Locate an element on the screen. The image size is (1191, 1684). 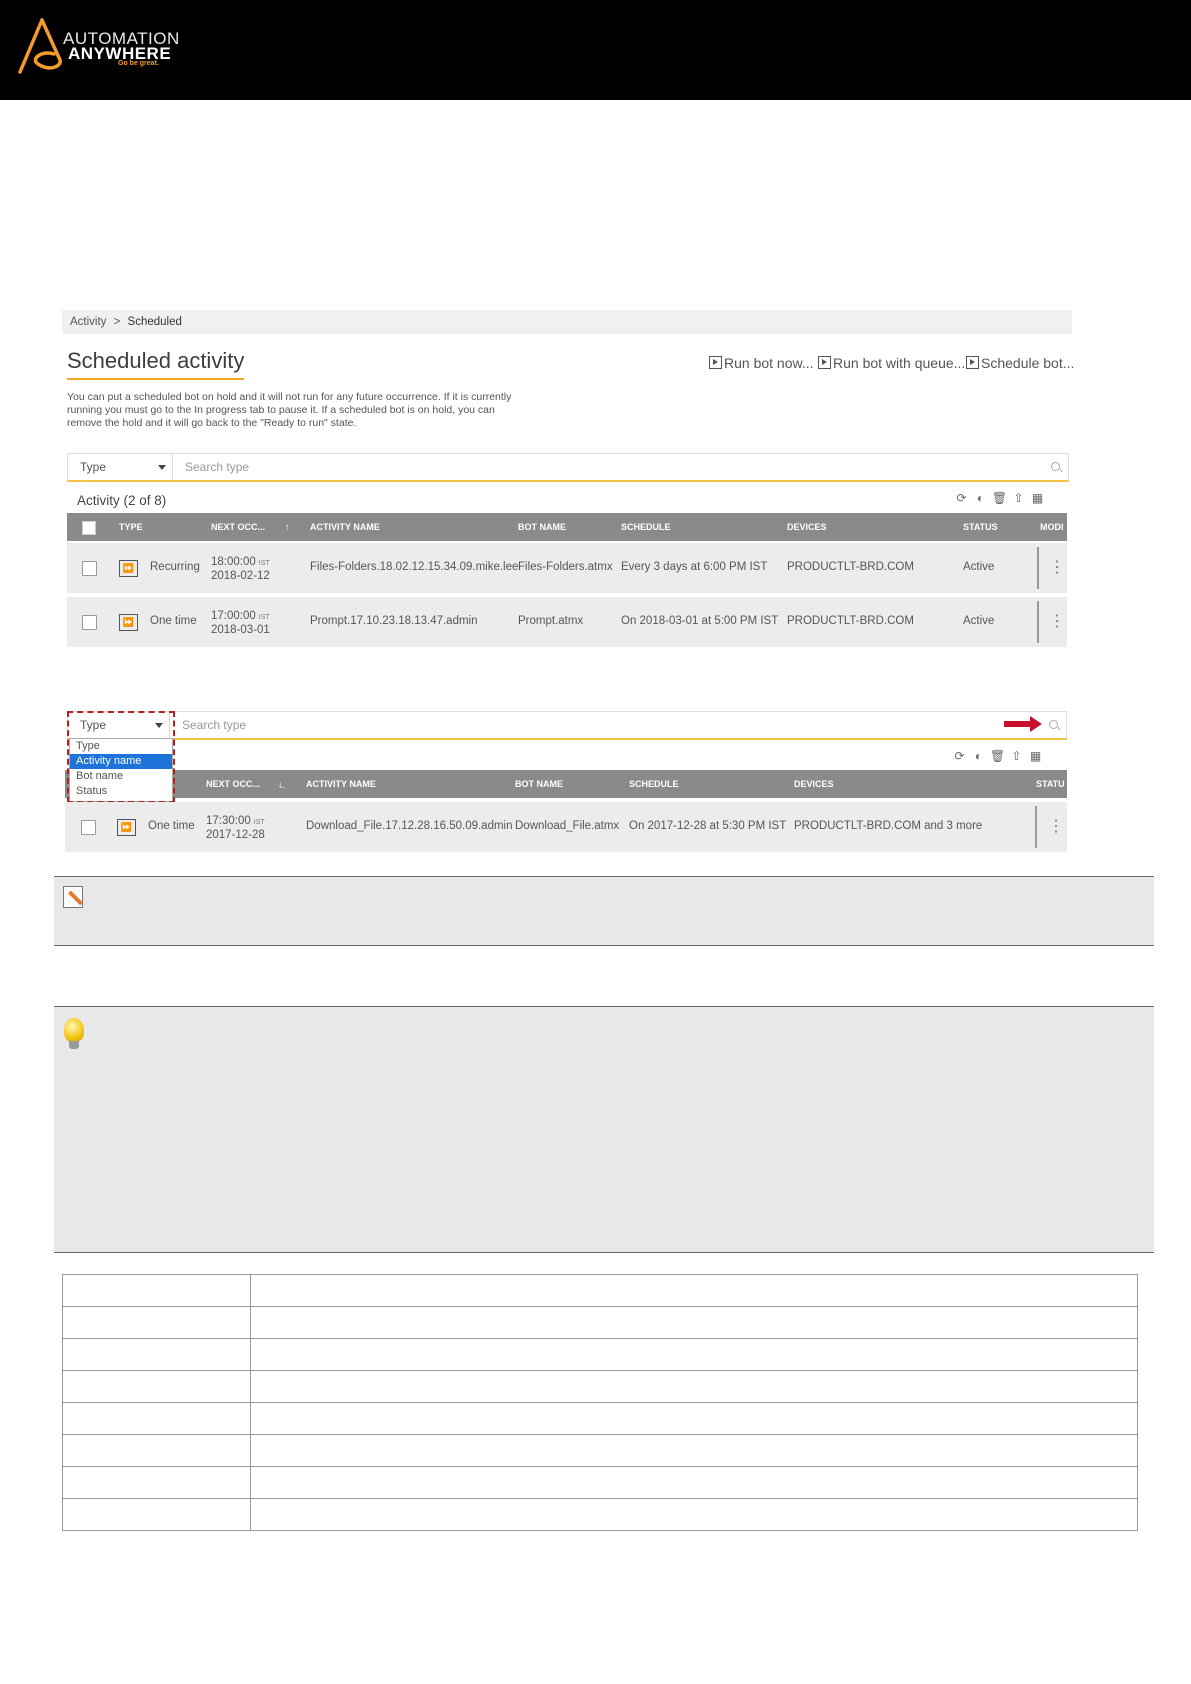
row-next-time: 17:30:00 IST is located at coordinates (235, 821).